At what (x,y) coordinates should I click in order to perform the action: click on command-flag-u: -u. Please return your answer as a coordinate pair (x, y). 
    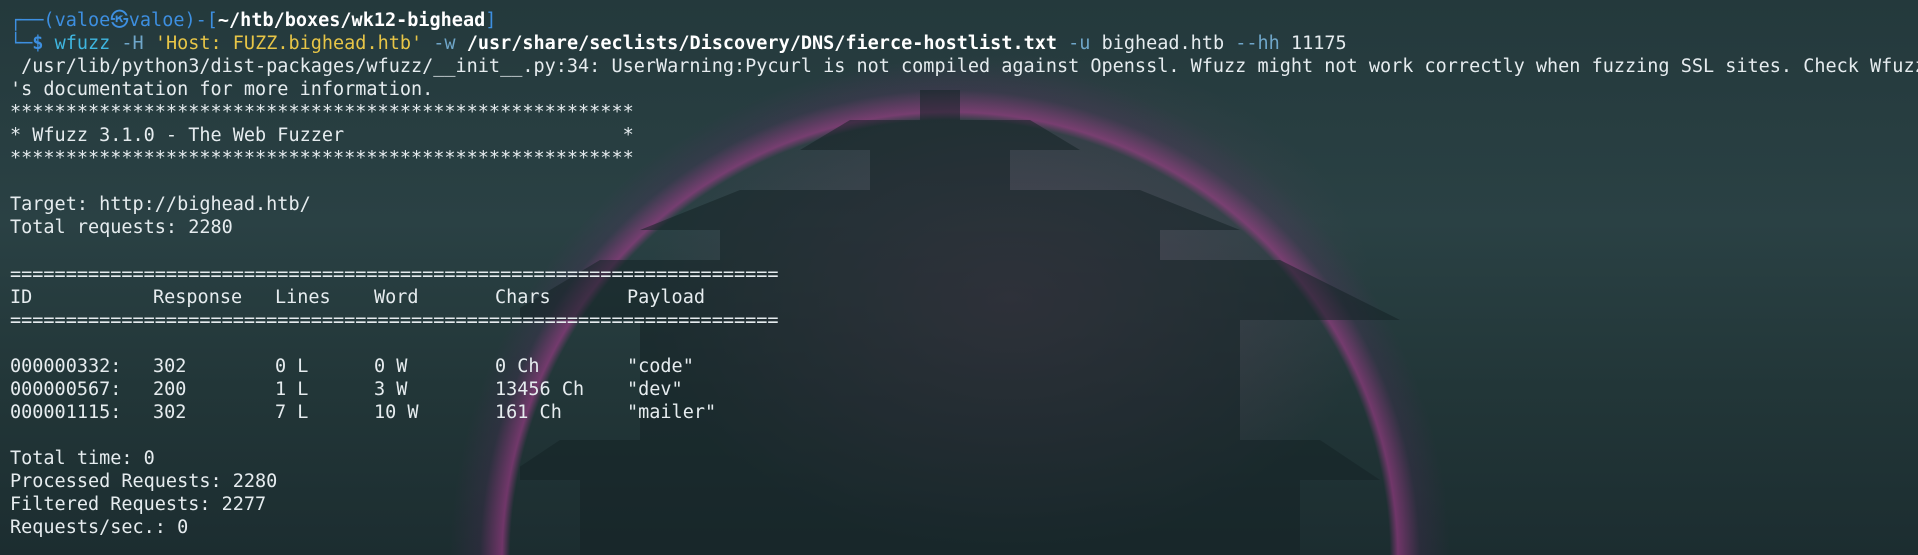
    Looking at the image, I should click on (1079, 44).